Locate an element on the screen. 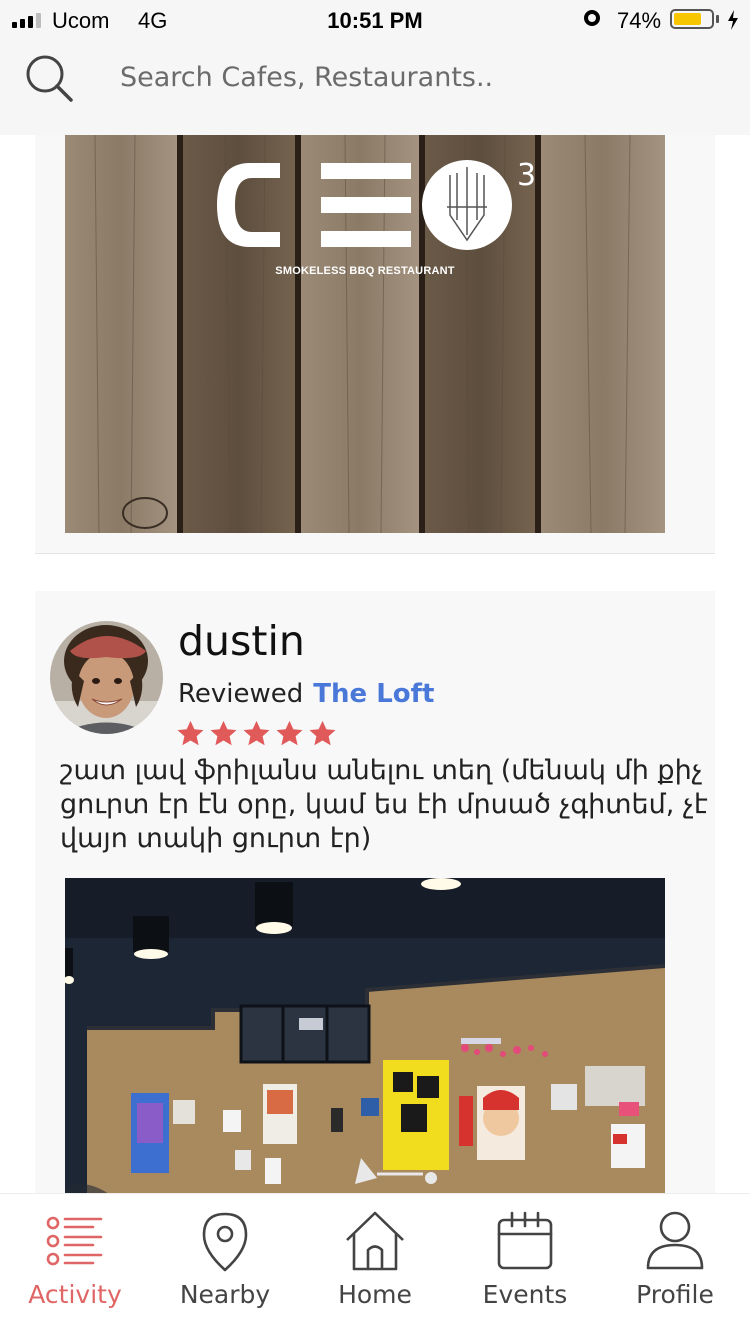 The image size is (750, 1335). alarm-icon is located at coordinates (592, 18).